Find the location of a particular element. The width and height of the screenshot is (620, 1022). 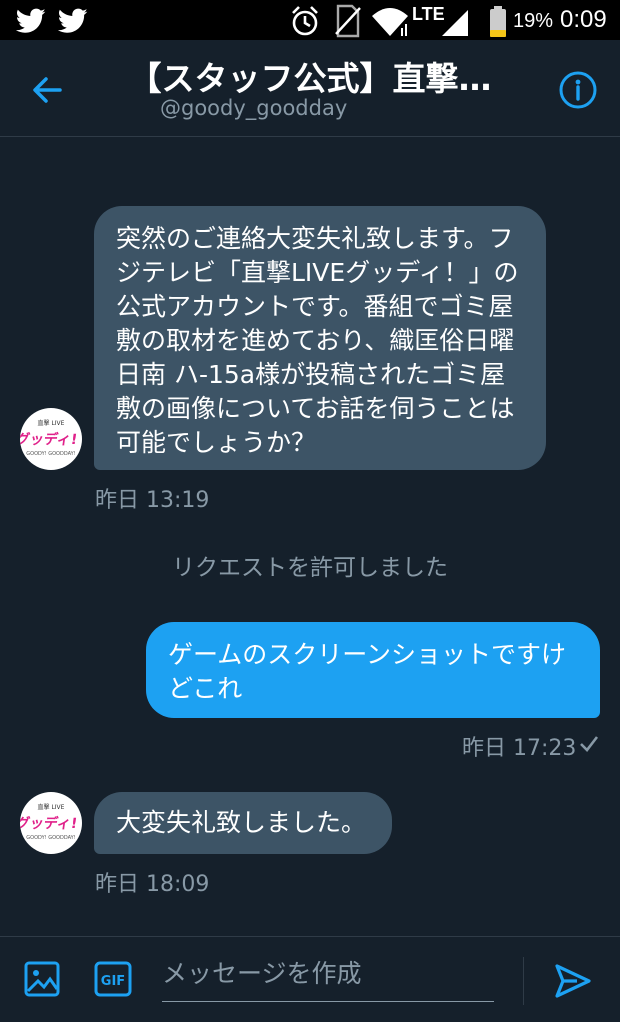

send-icon is located at coordinates (573, 981).